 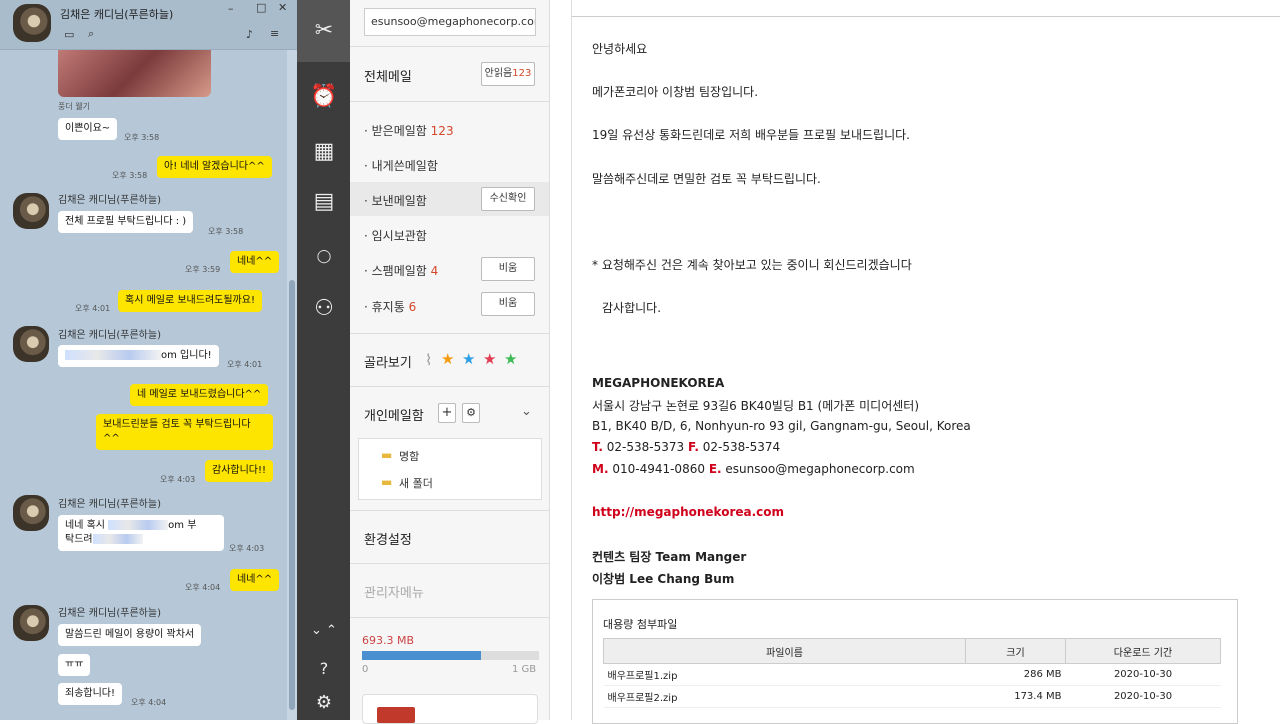 What do you see at coordinates (274, 33) in the screenshot?
I see `menu-icon: ≡` at bounding box center [274, 33].